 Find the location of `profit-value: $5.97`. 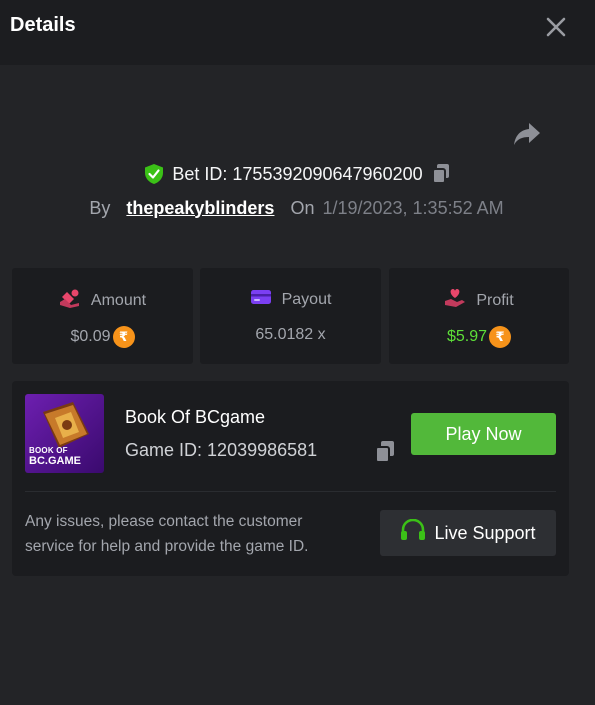

profit-value: $5.97 is located at coordinates (467, 336).